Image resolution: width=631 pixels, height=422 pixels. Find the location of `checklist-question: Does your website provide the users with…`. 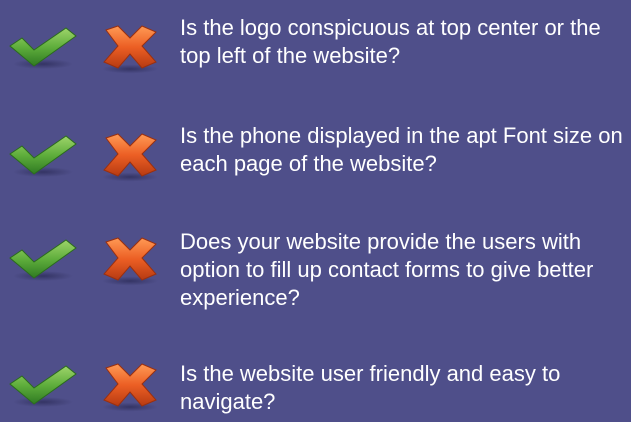

checklist-question: Does your website provide the users with… is located at coordinates (387, 269).